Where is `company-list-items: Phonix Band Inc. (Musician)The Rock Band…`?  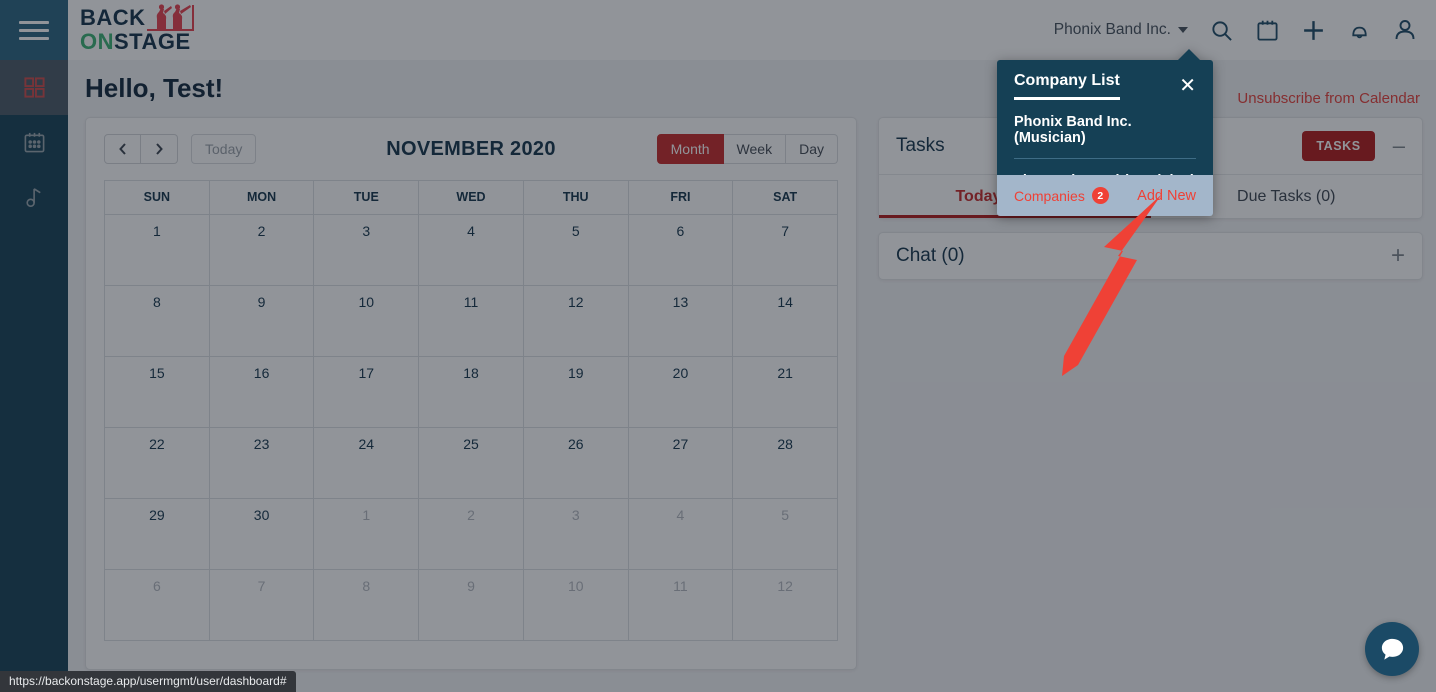 company-list-items: Phonix Band Inc. (Musician)The Rock Band… is located at coordinates (1105, 137).